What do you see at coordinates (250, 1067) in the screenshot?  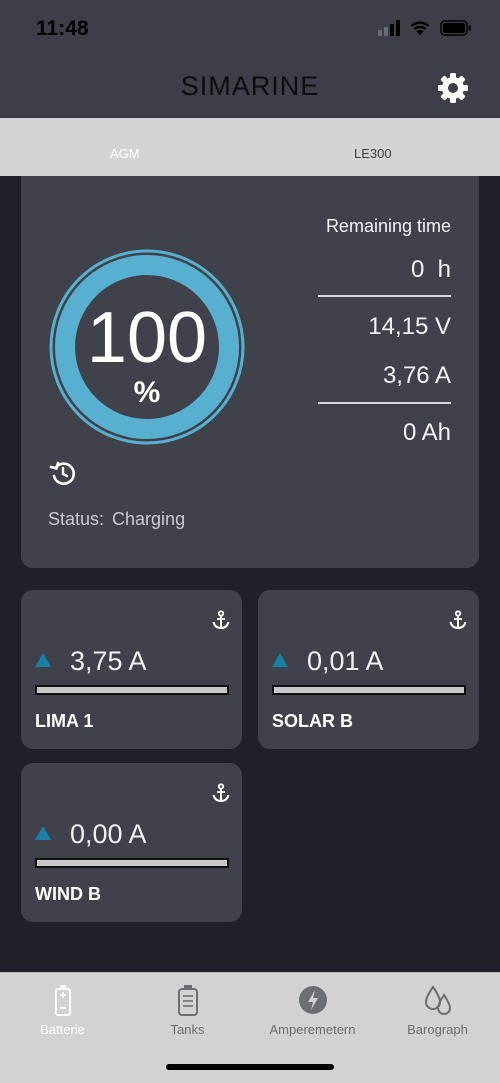 I see `home-indicator` at bounding box center [250, 1067].